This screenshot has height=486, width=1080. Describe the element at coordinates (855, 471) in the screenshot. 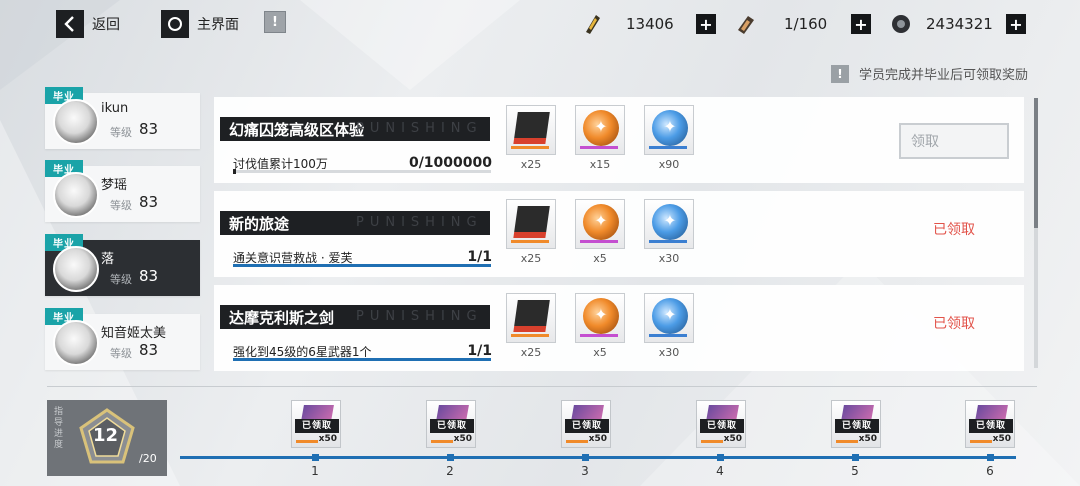

I see `milestone-number: 5` at that location.